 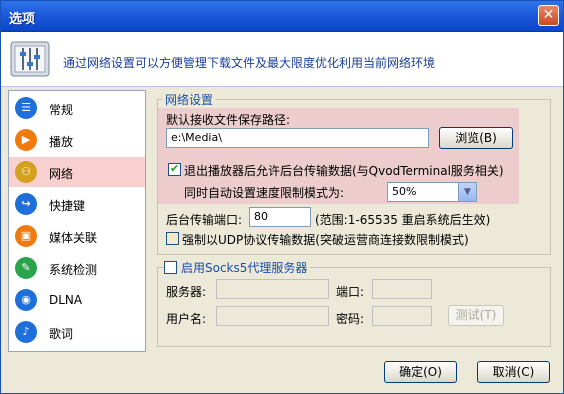 I want to click on username-label: 用户名:, so click(x=186, y=319).